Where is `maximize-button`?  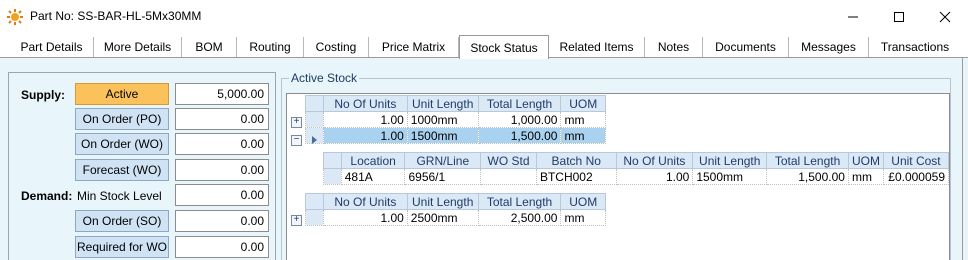 maximize-button is located at coordinates (899, 17).